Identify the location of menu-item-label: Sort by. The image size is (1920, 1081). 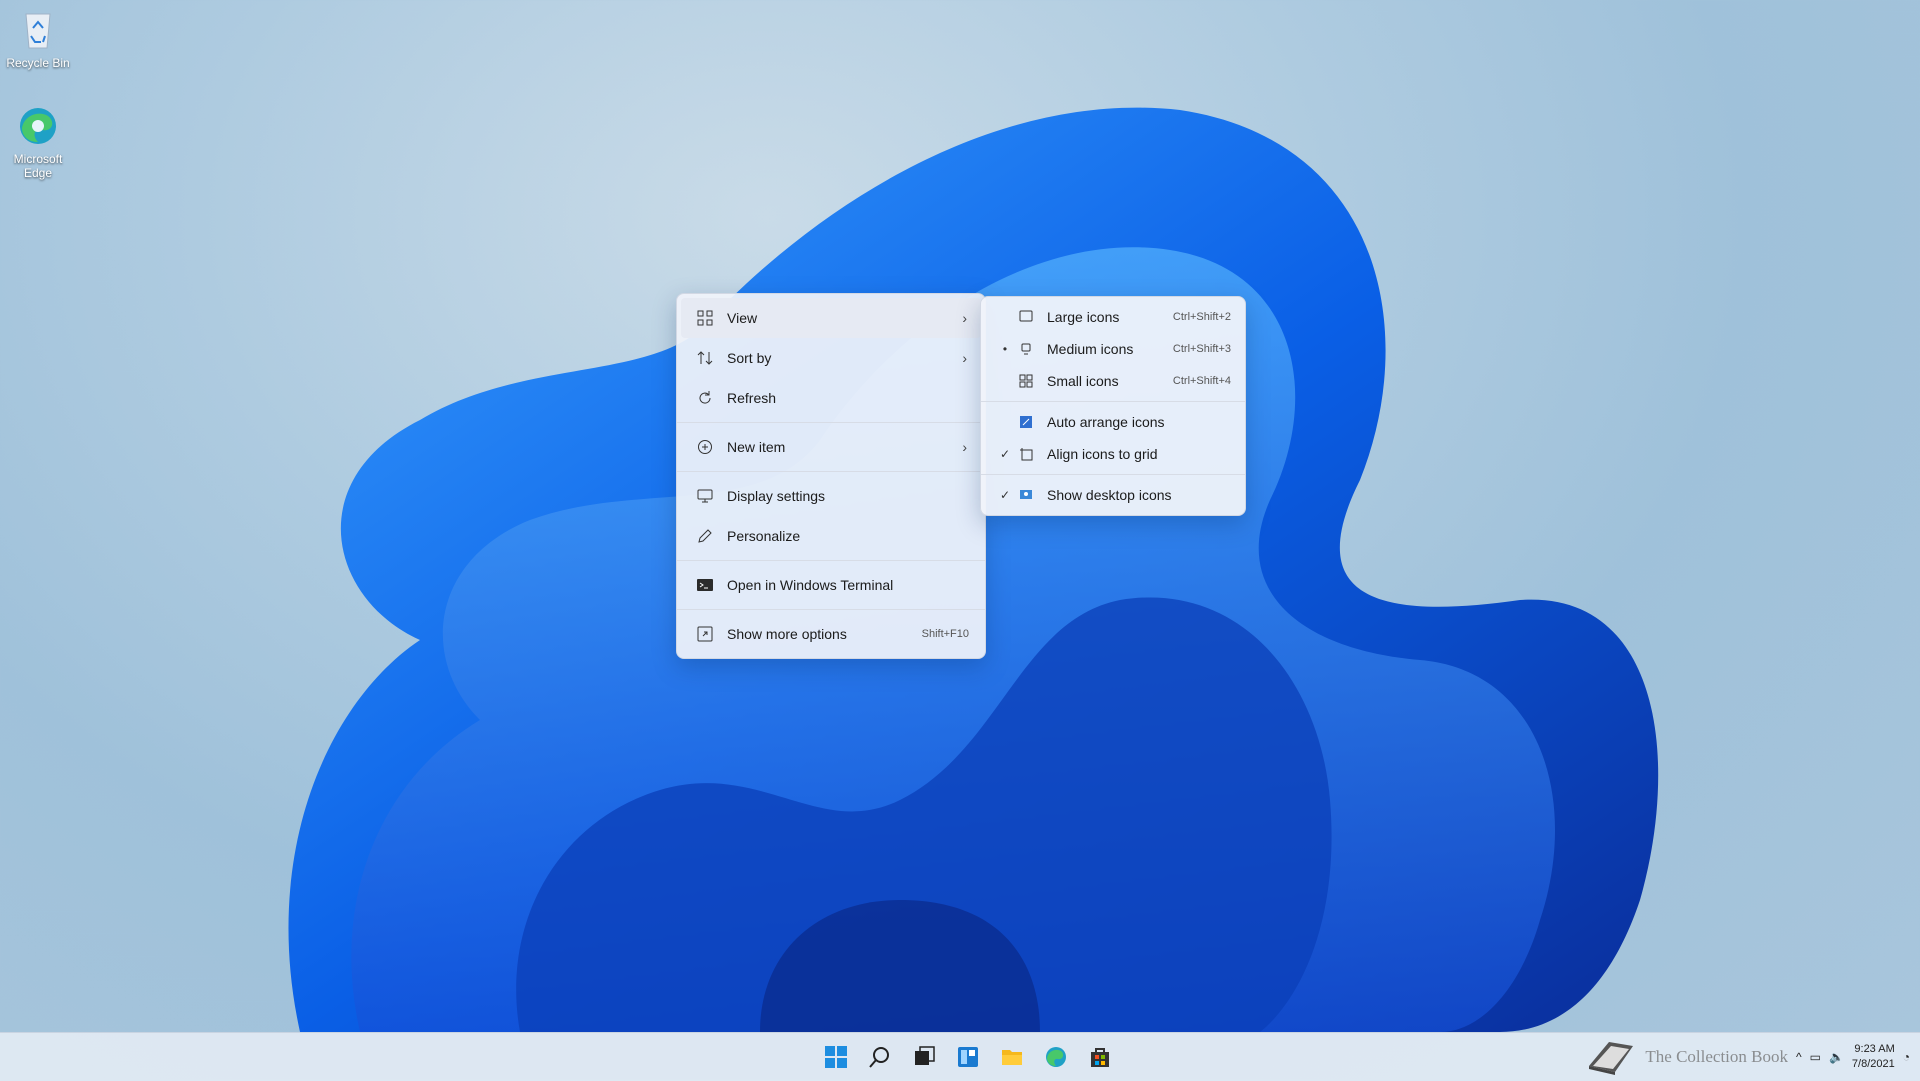
(749, 358).